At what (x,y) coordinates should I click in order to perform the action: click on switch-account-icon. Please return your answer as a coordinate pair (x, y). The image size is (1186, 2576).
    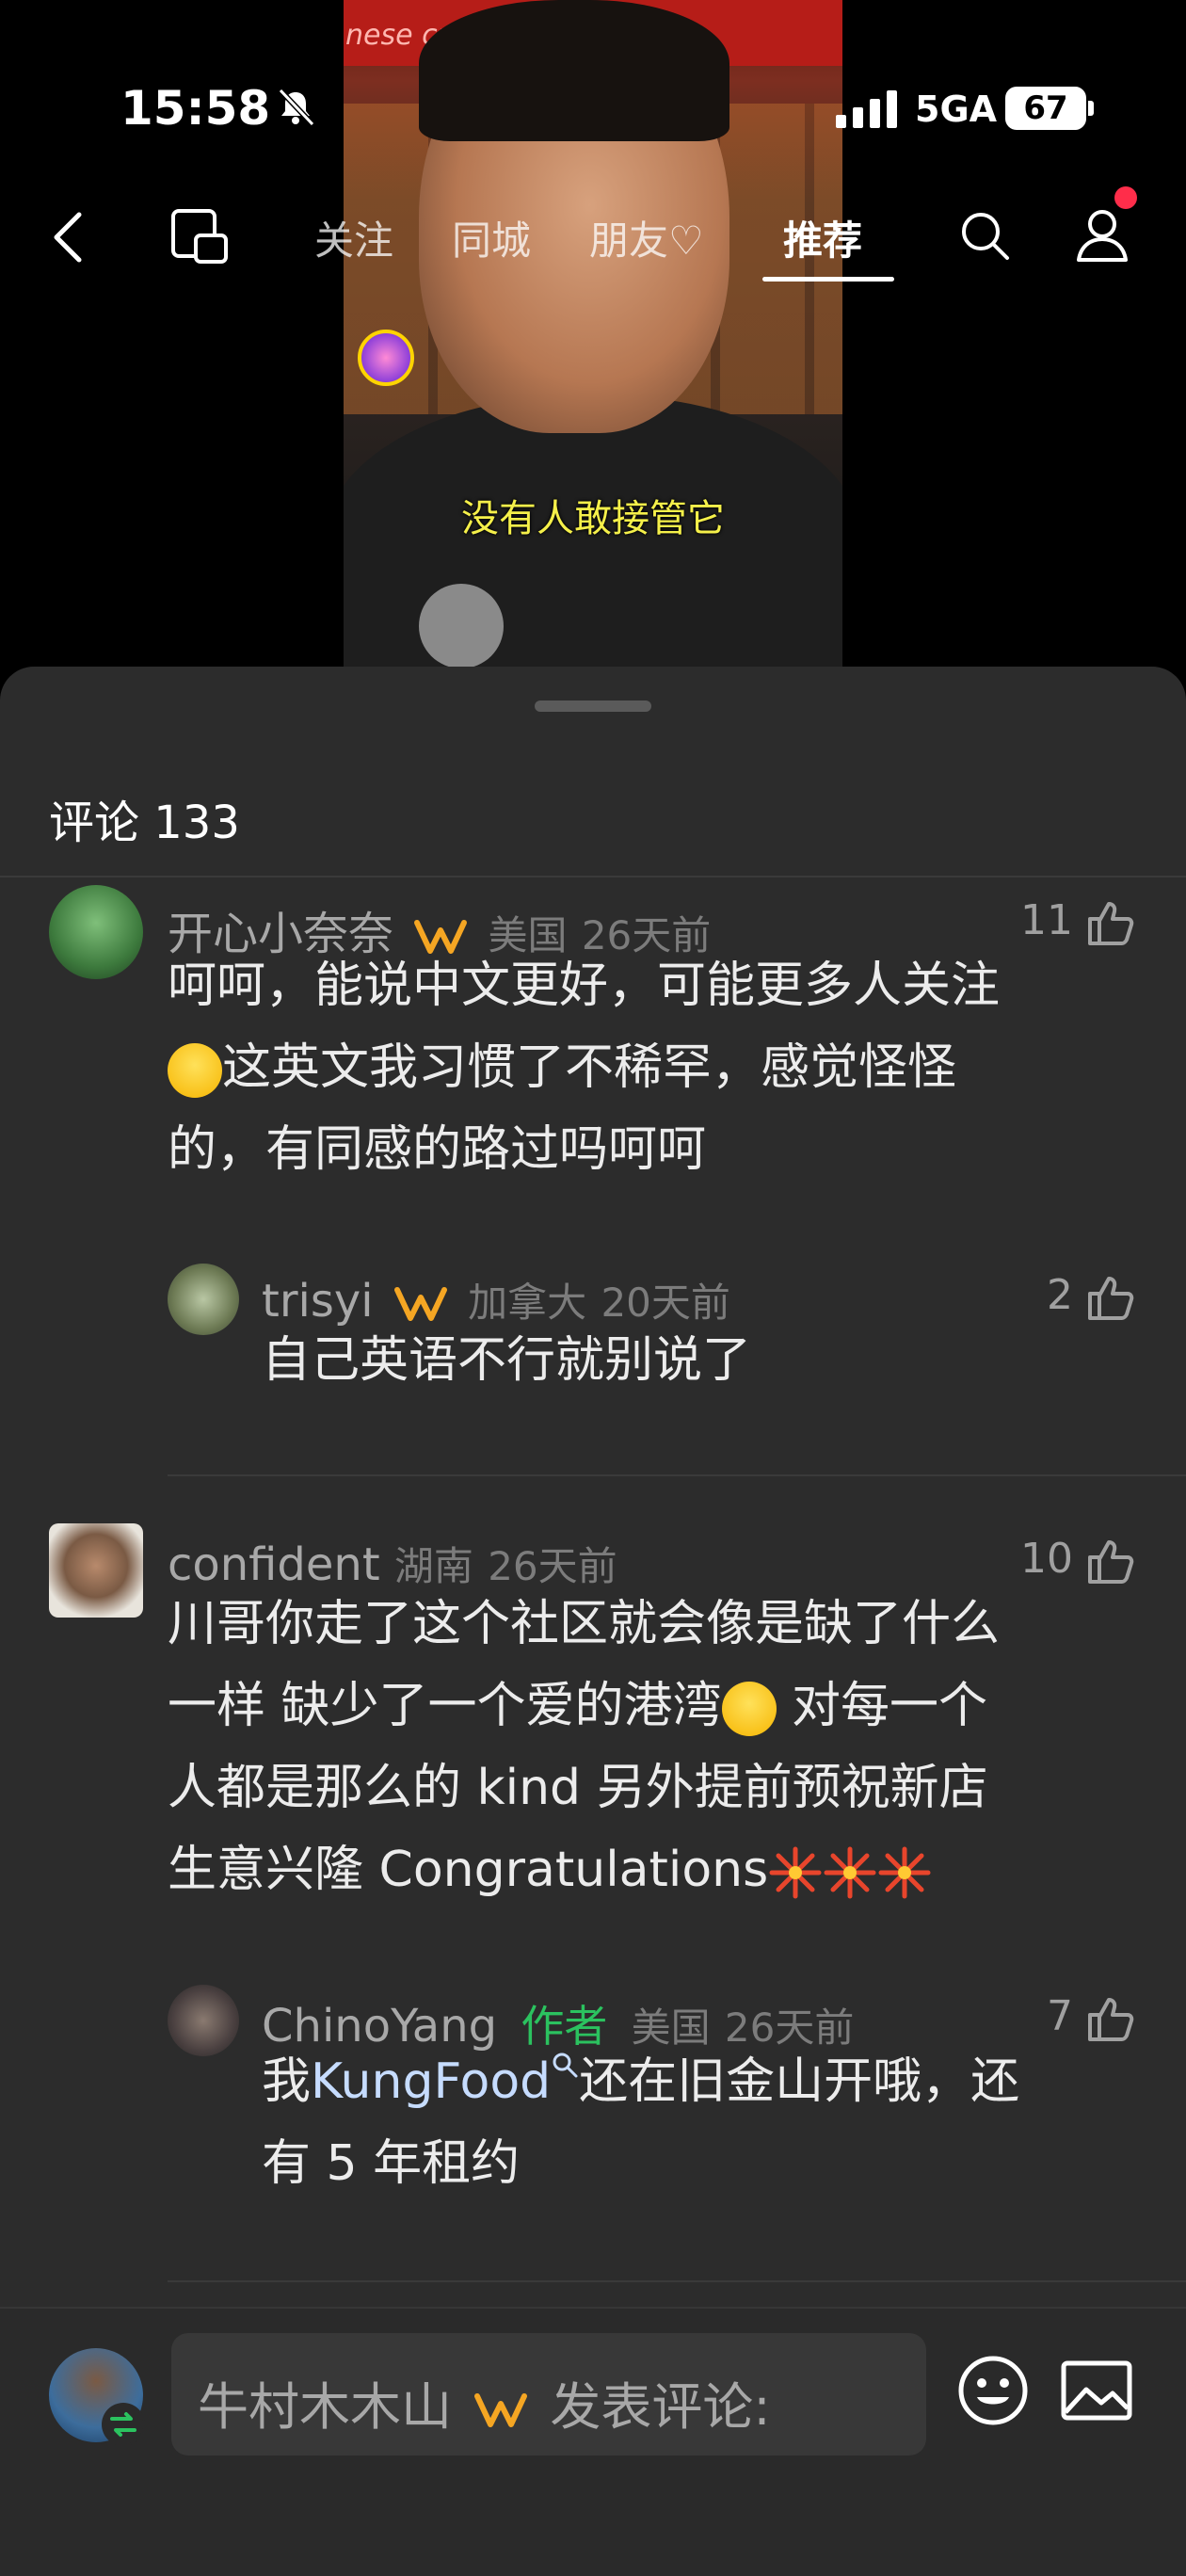
    Looking at the image, I should click on (124, 2424).